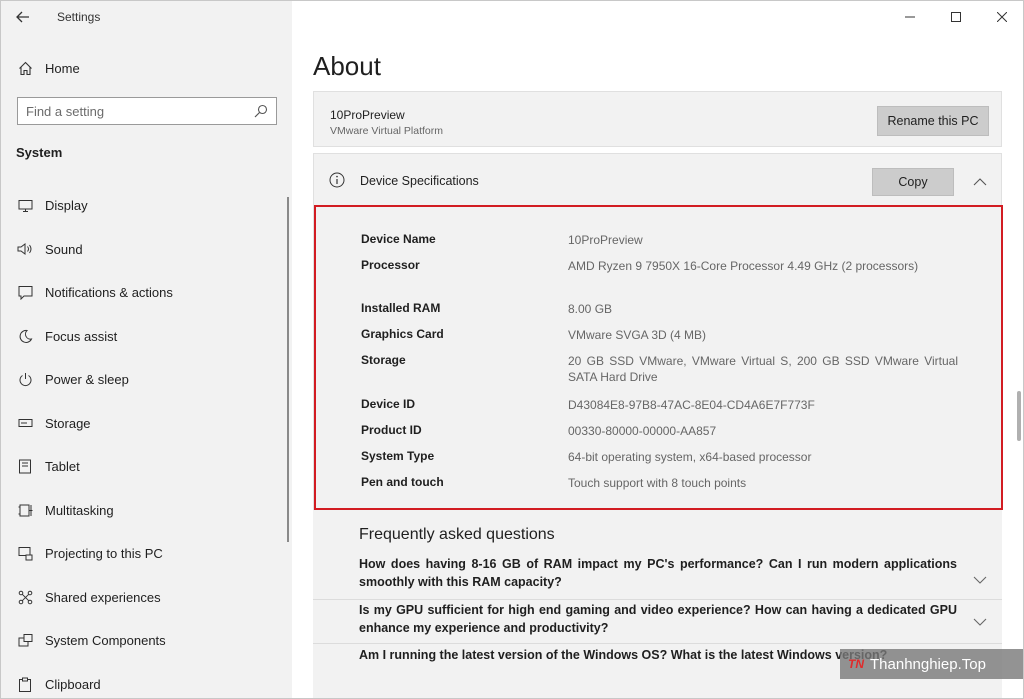 This screenshot has width=1024, height=699. Describe the element at coordinates (25, 380) in the screenshot. I see `power-icon` at that location.